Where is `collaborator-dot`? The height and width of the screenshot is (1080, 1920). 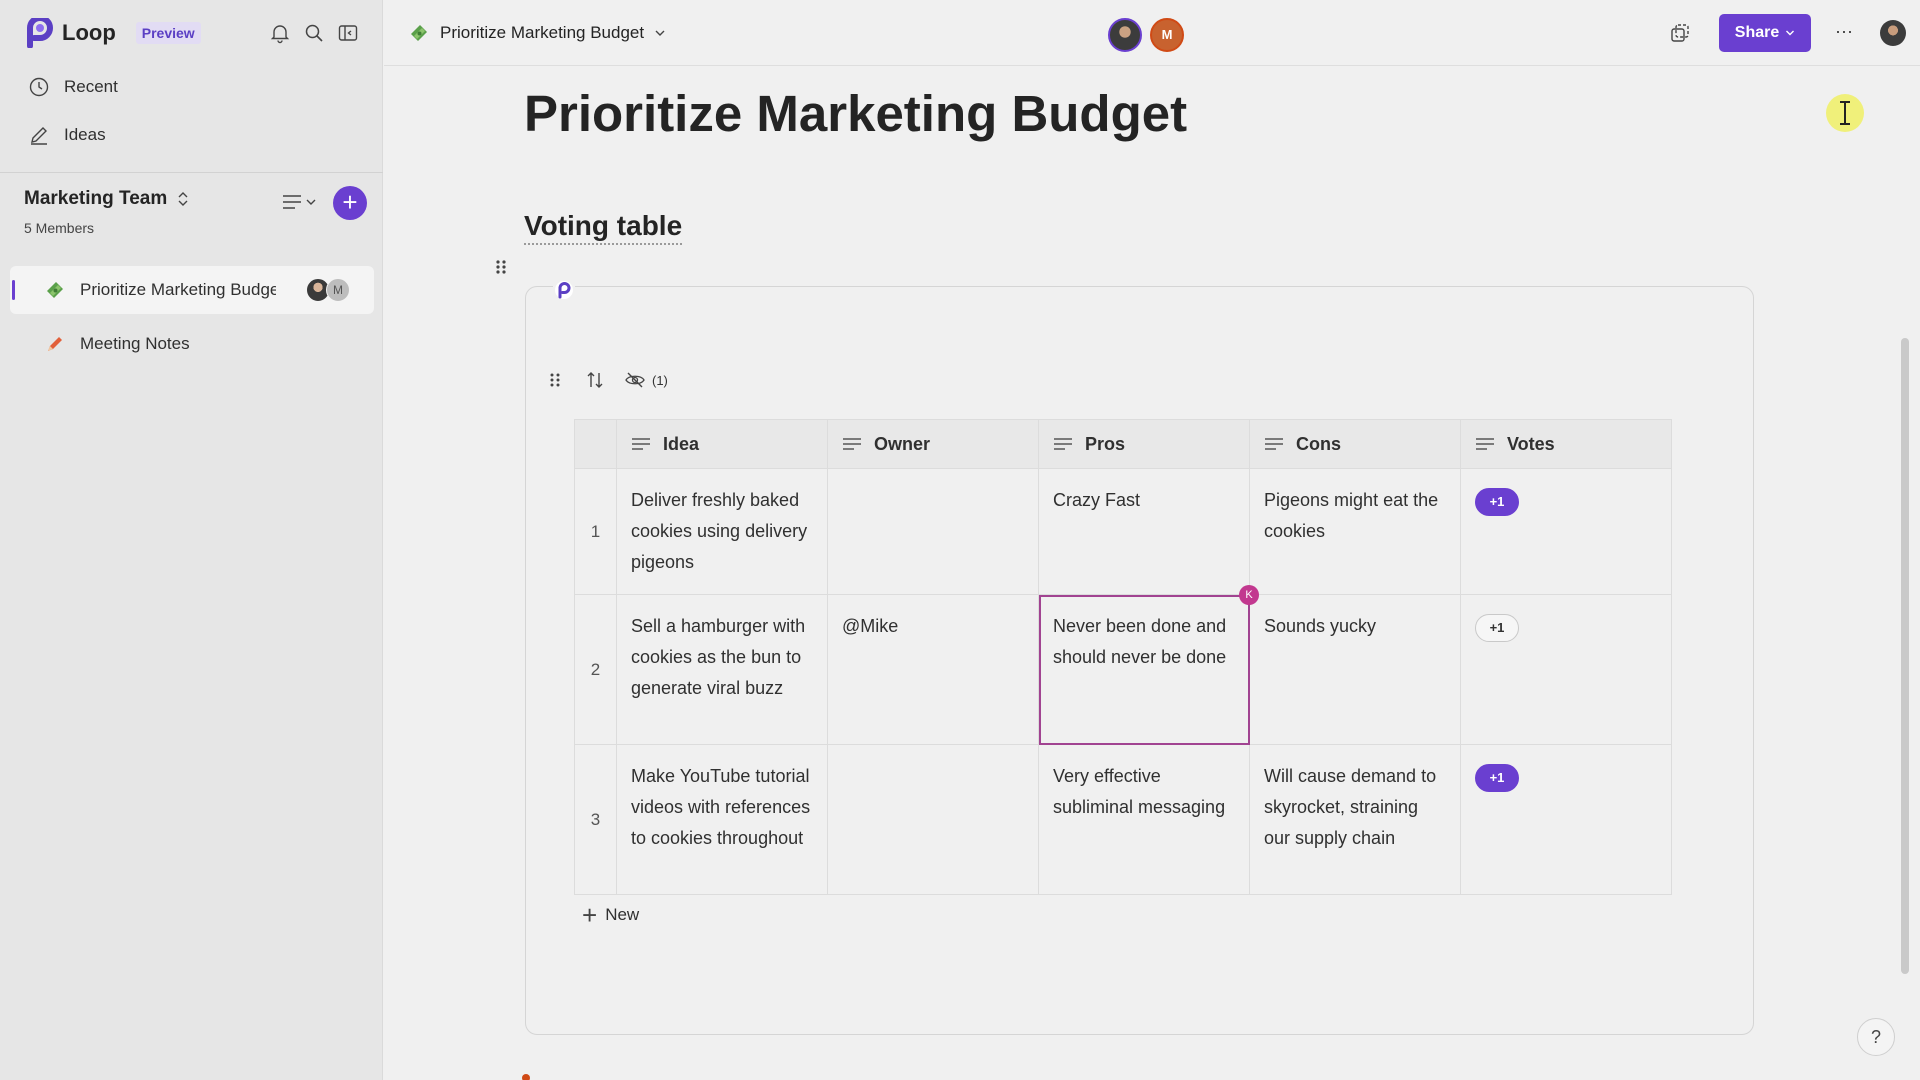
collaborator-dot is located at coordinates (526, 1077).